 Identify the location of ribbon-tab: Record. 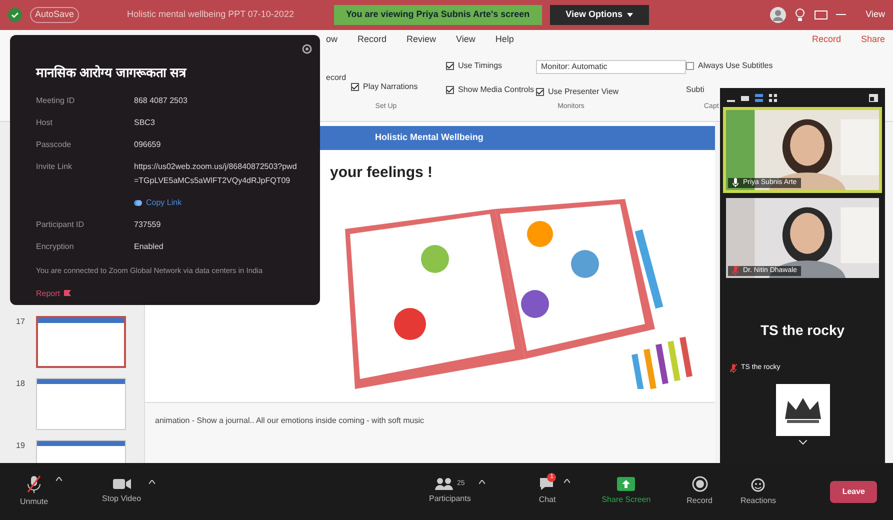
(372, 40).